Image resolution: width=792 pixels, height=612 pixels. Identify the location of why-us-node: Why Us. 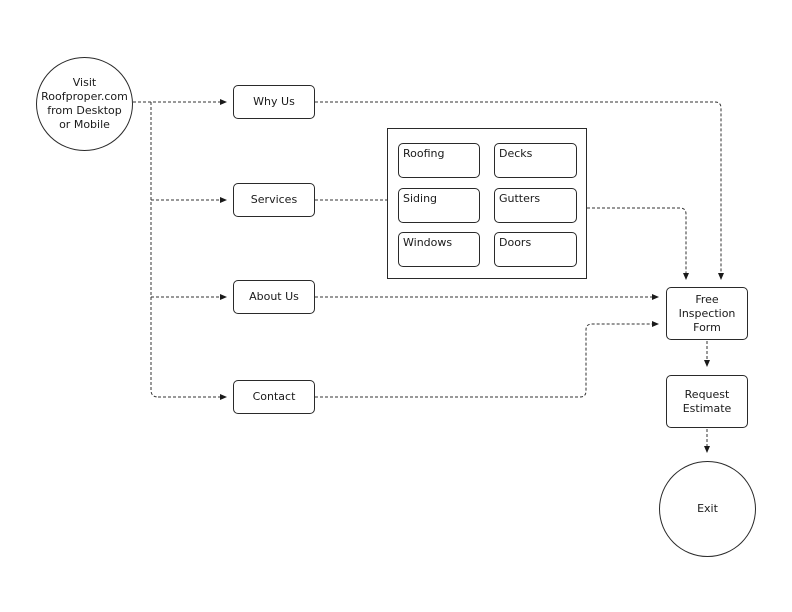
(274, 102).